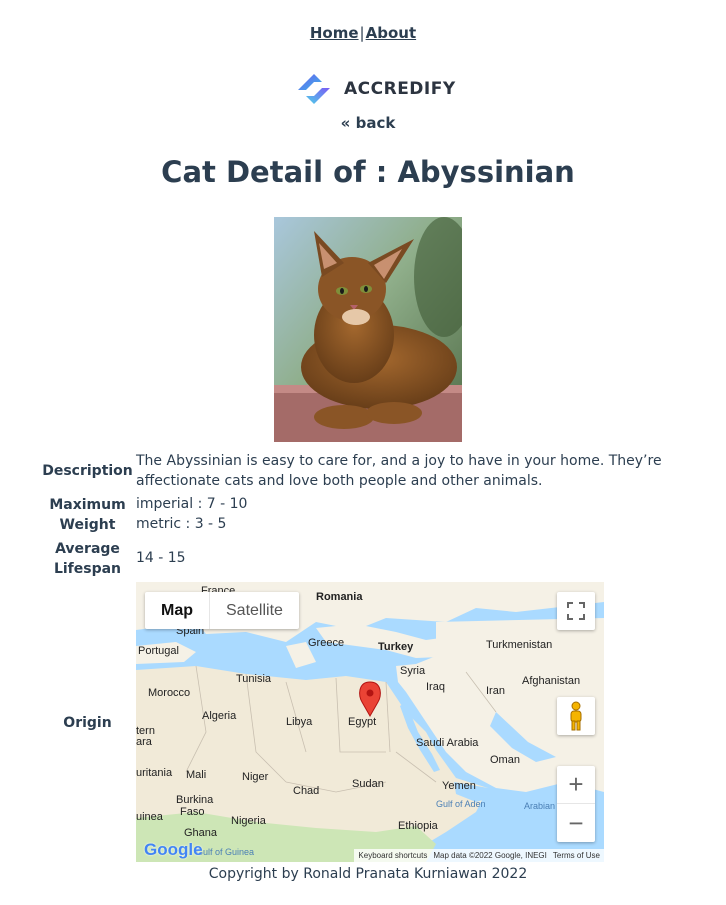  I want to click on map-label-iraq: Iraq, so click(435, 687).